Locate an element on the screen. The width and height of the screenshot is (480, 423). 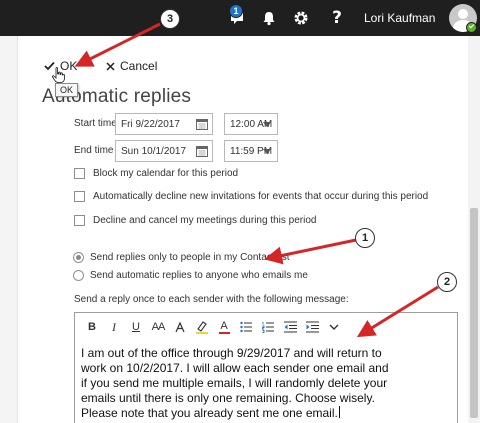
font-color-button: A is located at coordinates (224, 327).